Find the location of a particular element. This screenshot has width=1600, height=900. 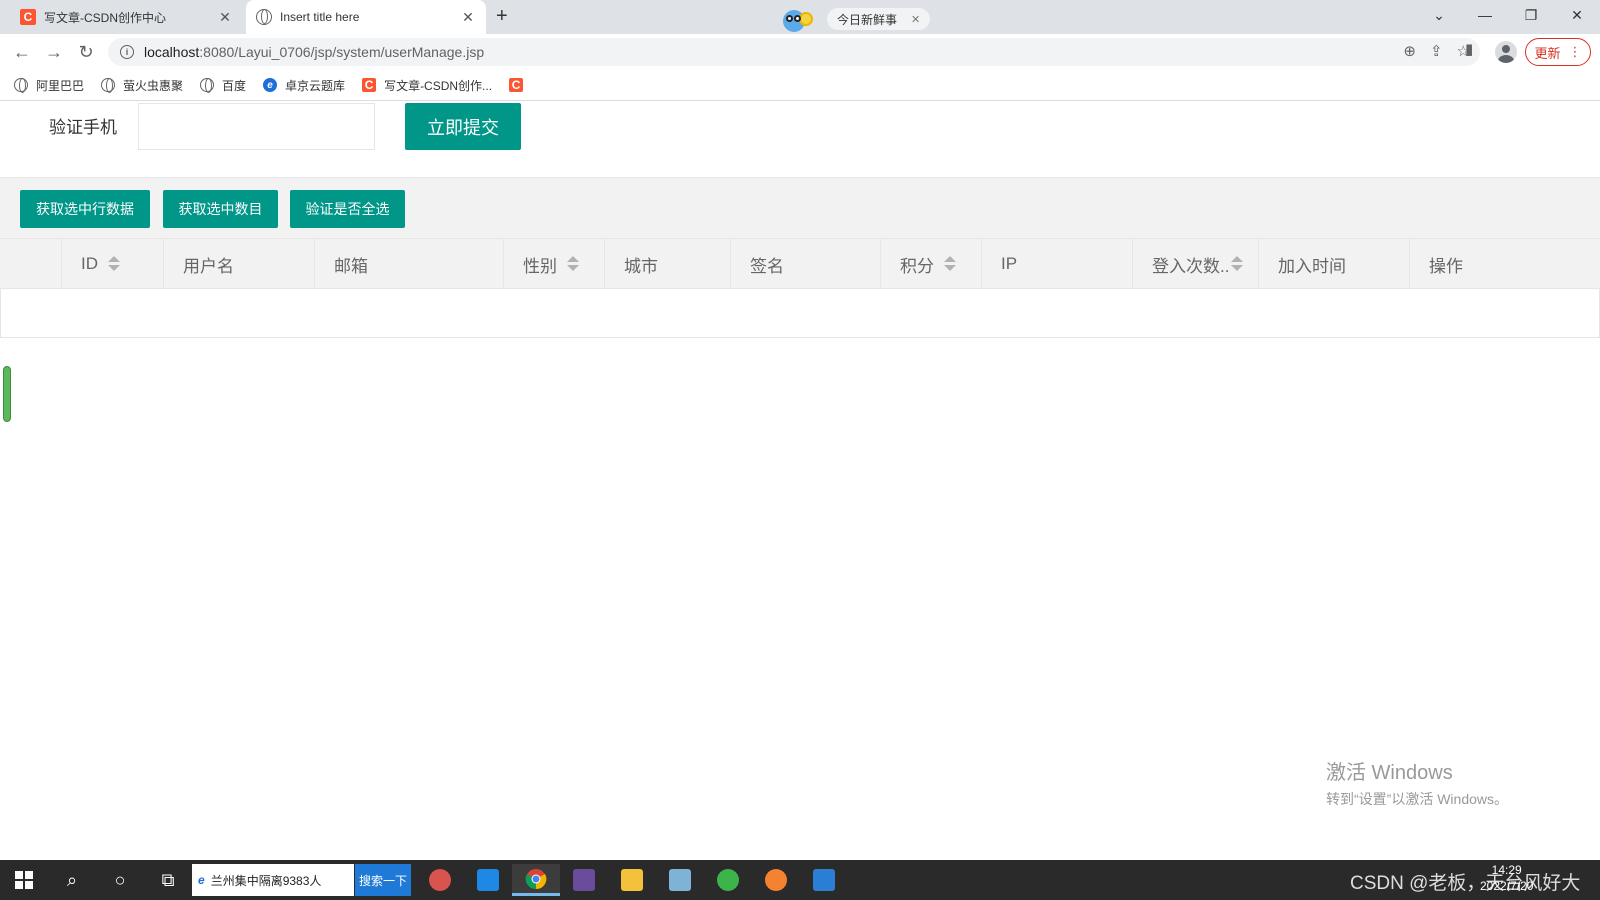

bookmark-alibaba: 阿里巴巴 is located at coordinates (49, 85).